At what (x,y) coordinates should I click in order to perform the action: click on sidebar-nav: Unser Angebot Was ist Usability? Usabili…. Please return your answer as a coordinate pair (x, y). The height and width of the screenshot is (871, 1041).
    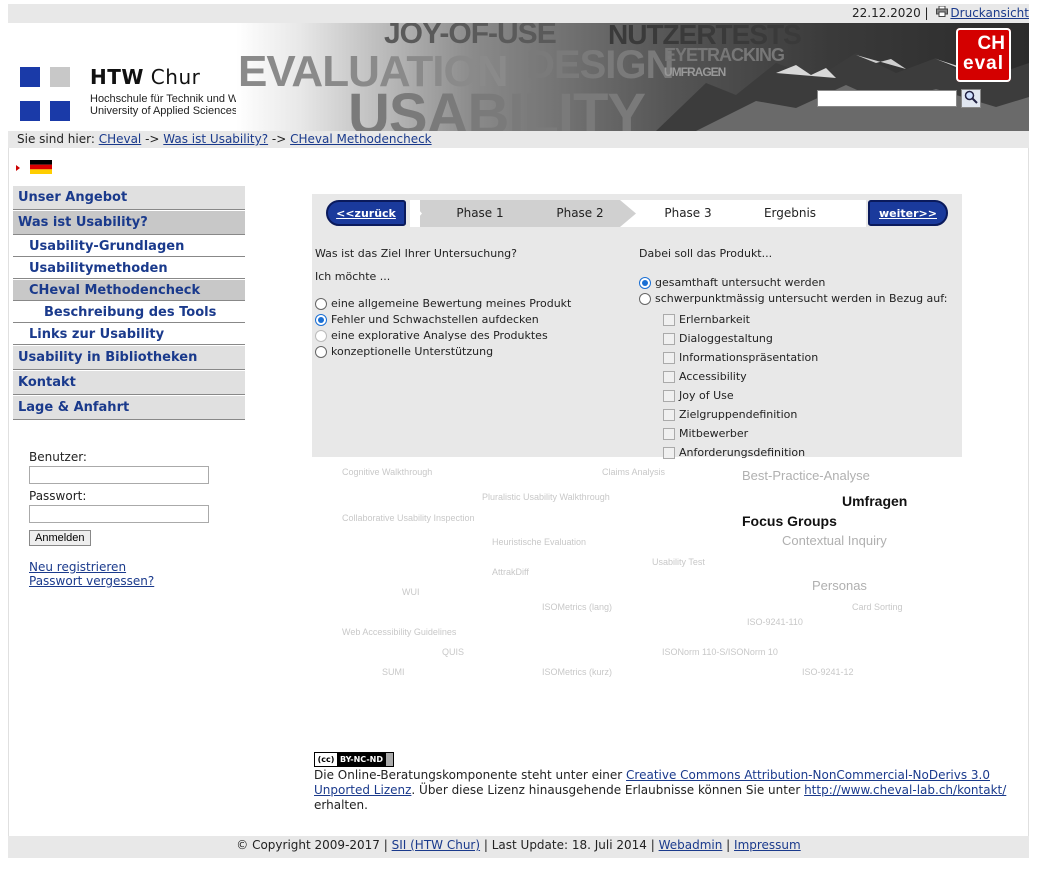
    Looking at the image, I should click on (129, 303).